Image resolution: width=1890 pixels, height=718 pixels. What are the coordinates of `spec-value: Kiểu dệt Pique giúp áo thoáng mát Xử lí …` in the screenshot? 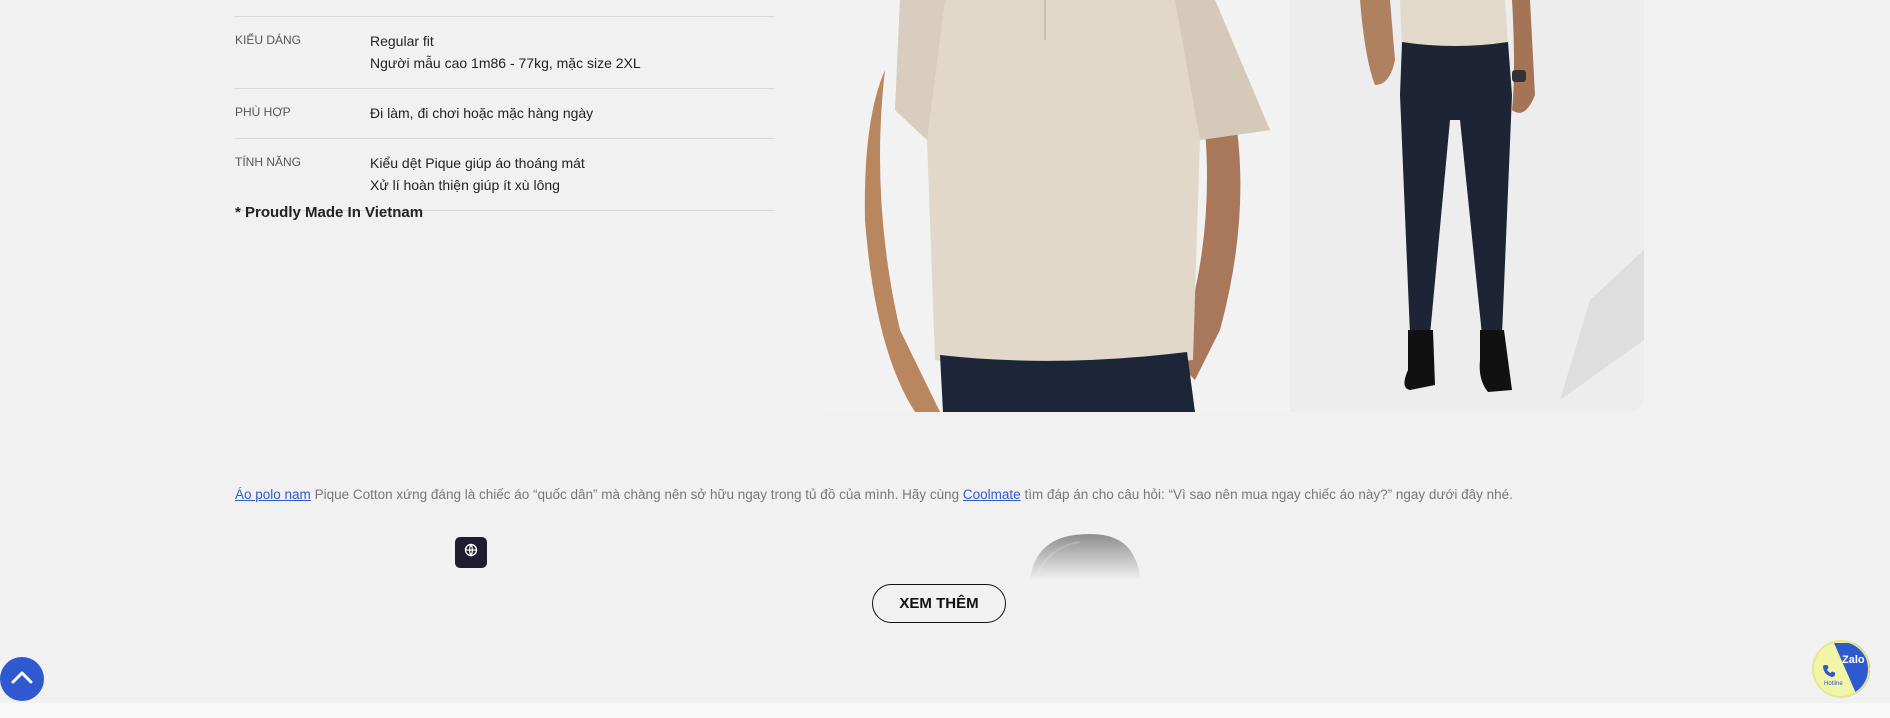 It's located at (572, 174).